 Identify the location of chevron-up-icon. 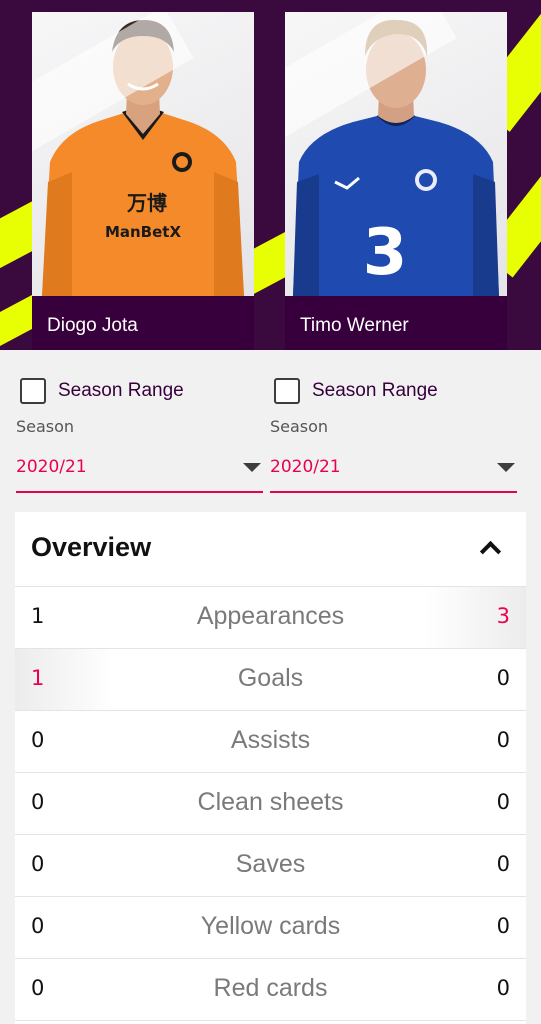
(490, 551).